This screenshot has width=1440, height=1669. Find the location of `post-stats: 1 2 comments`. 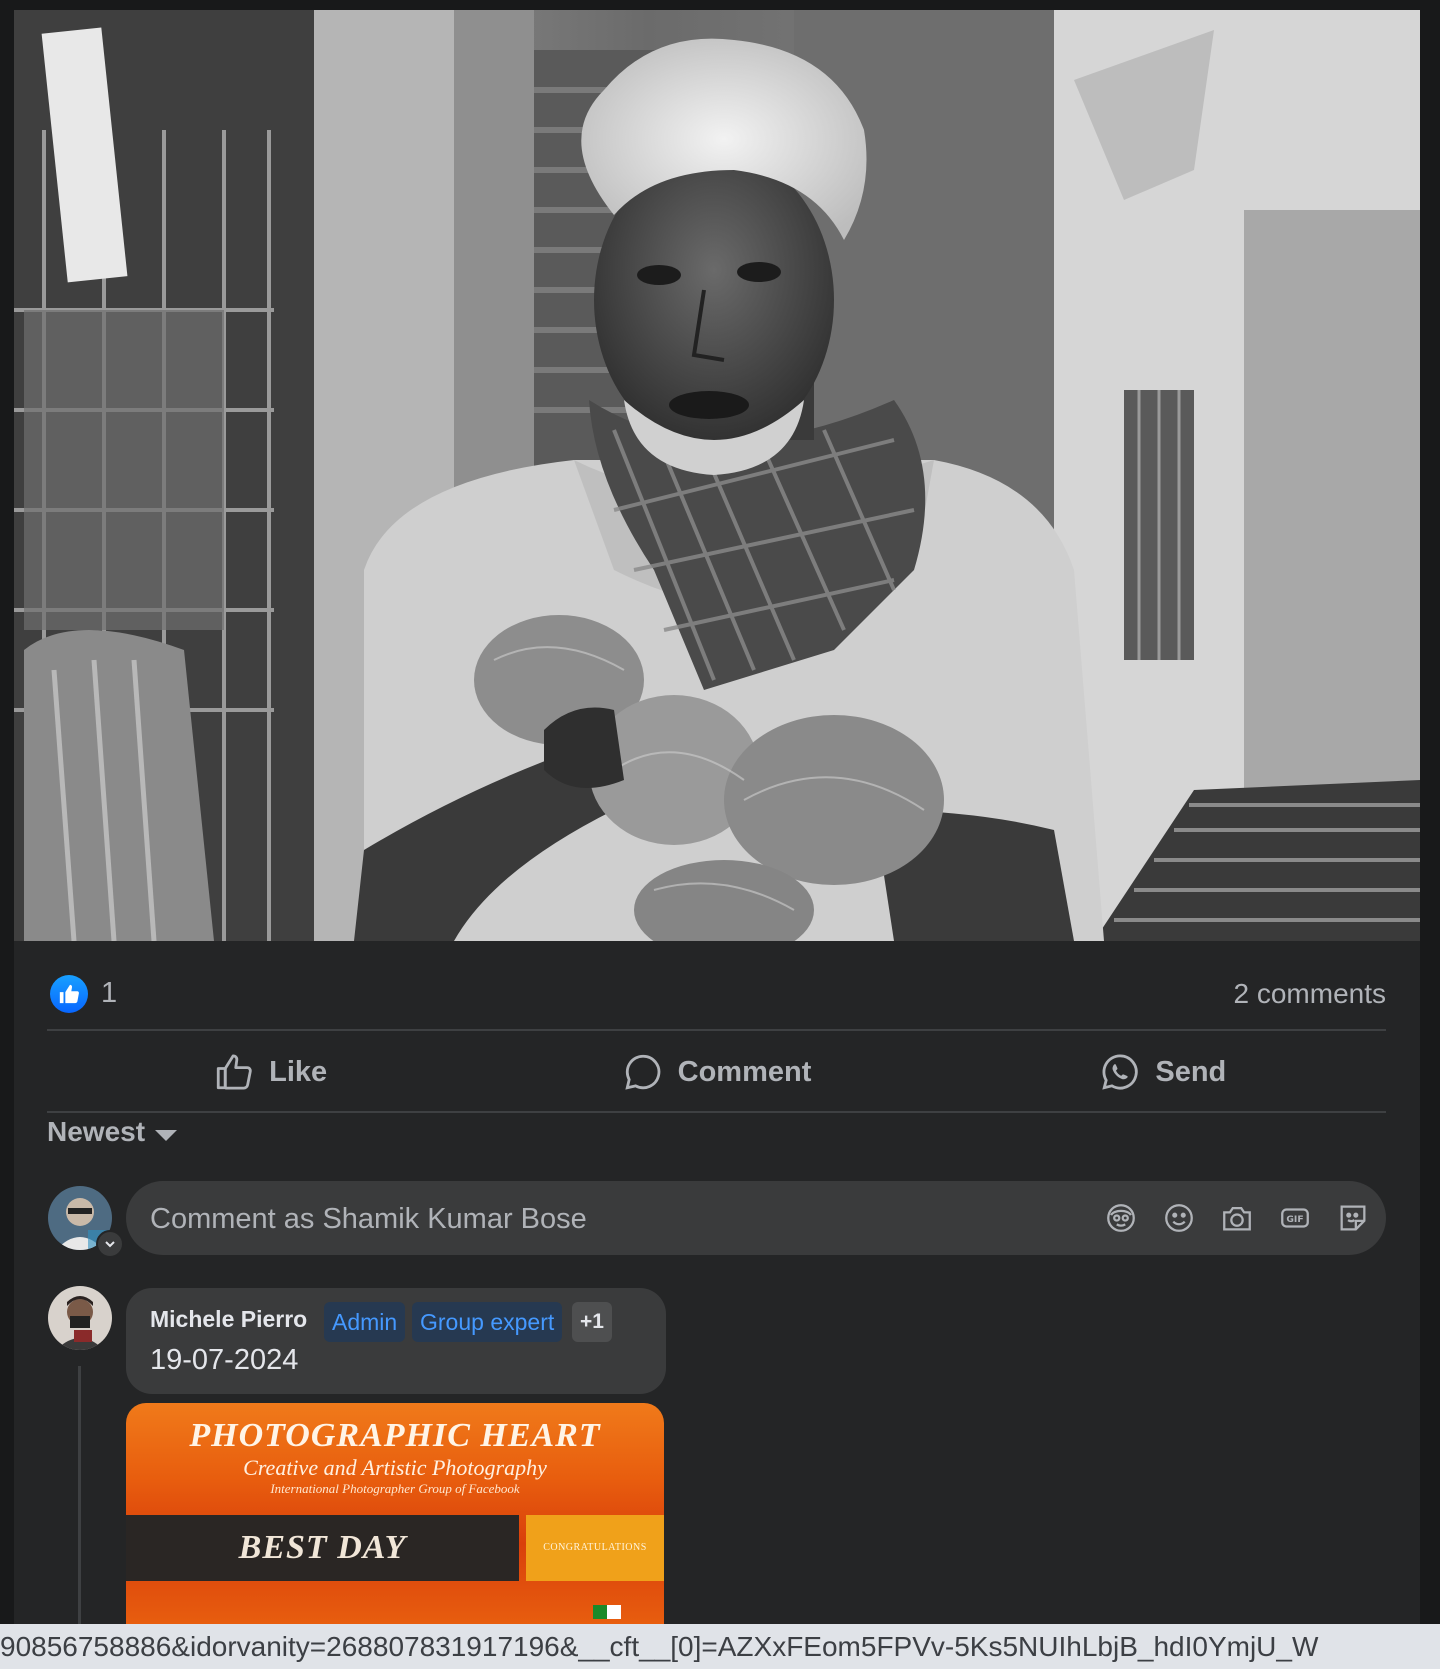

post-stats: 1 2 comments is located at coordinates (717, 990).